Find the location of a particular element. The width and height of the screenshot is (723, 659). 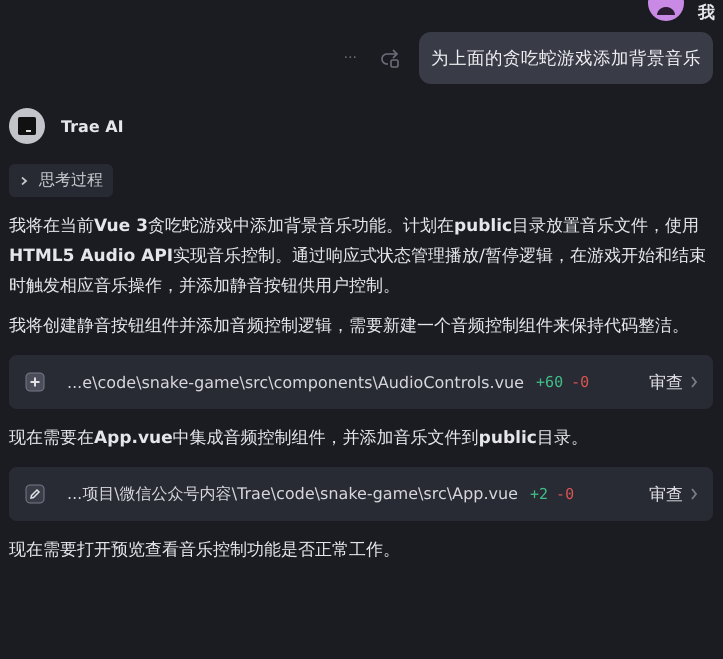

message-paragraph: 我将在当前Vue 3贪吃蛇游戏中添加背景音乐功能。计划在public目录放置音乐文件，使用HTML5 Audio API实现音乐控制。通过响应式状态管理播放/暂停逻辑，在游戏开始和结束时触发相应音乐操作，并添加静音按钮供用户控制。 is located at coordinates (358, 256).